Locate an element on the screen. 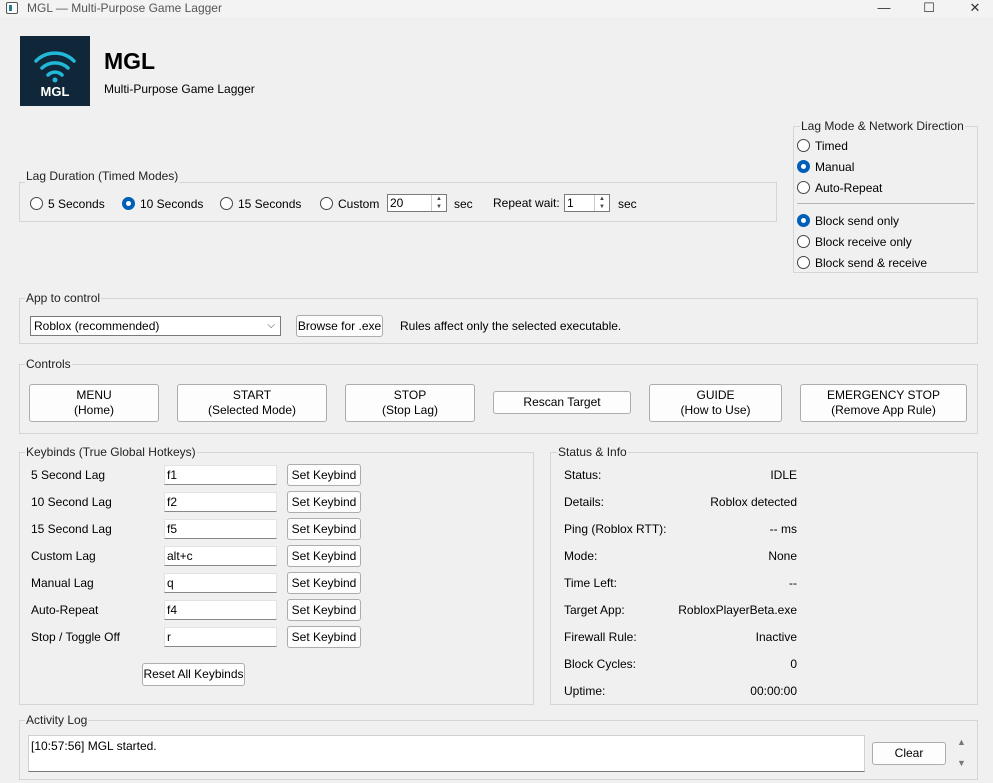  guide-button: GUIDE (How to Use) is located at coordinates (715, 403).